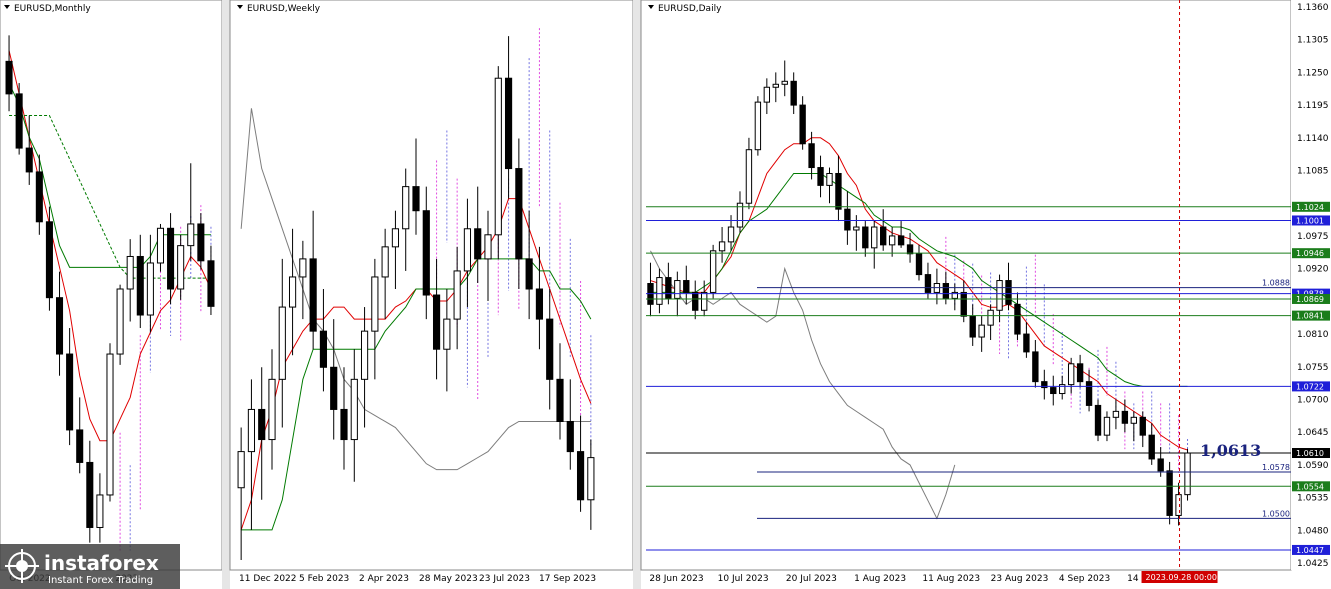  Describe the element at coordinates (676, 579) in the screenshot. I see `daily-x-tick-label: 28 Jun 2023` at that location.